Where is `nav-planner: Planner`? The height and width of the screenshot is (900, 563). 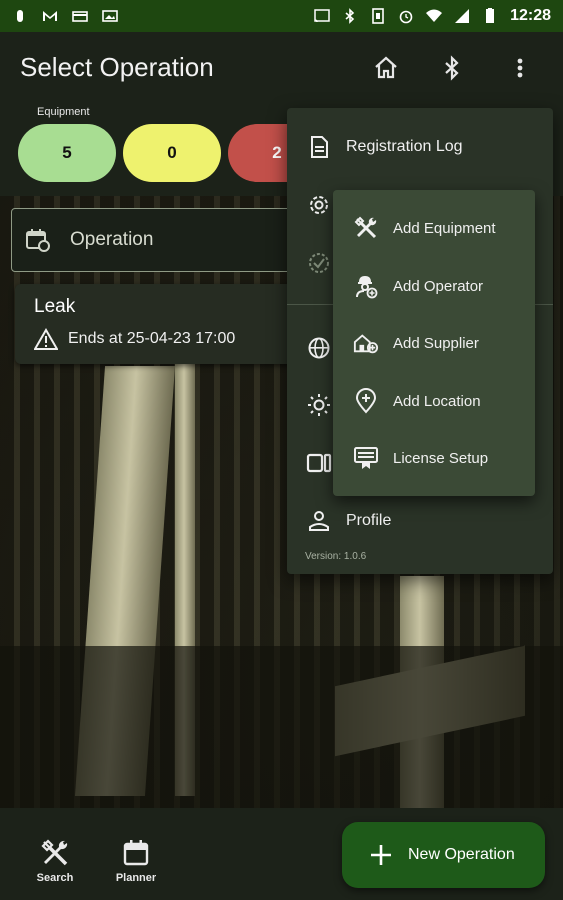 nav-planner: Planner is located at coordinates (136, 861).